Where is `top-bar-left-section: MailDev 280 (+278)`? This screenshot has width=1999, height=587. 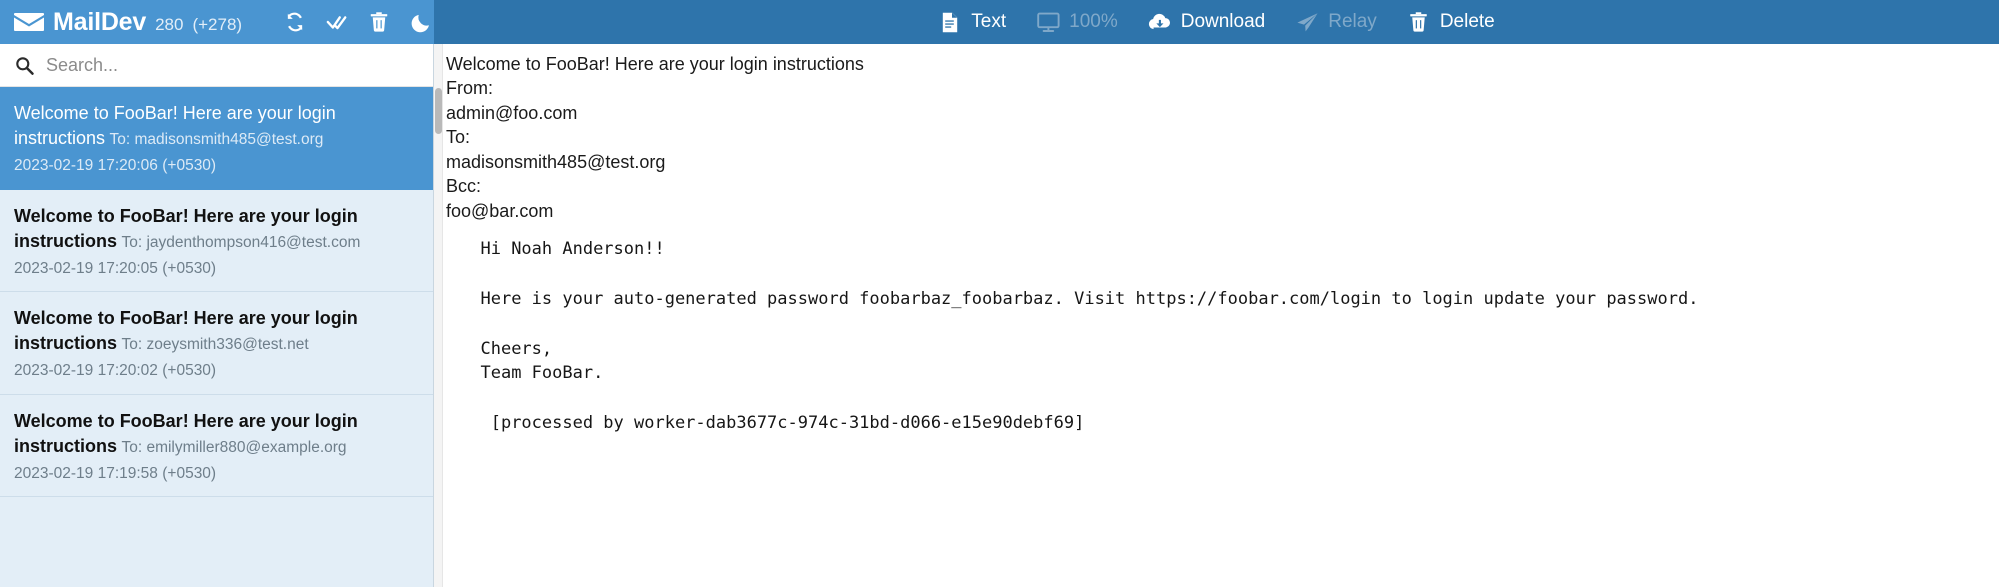 top-bar-left-section: MailDev 280 (+278) is located at coordinates (237, 22).